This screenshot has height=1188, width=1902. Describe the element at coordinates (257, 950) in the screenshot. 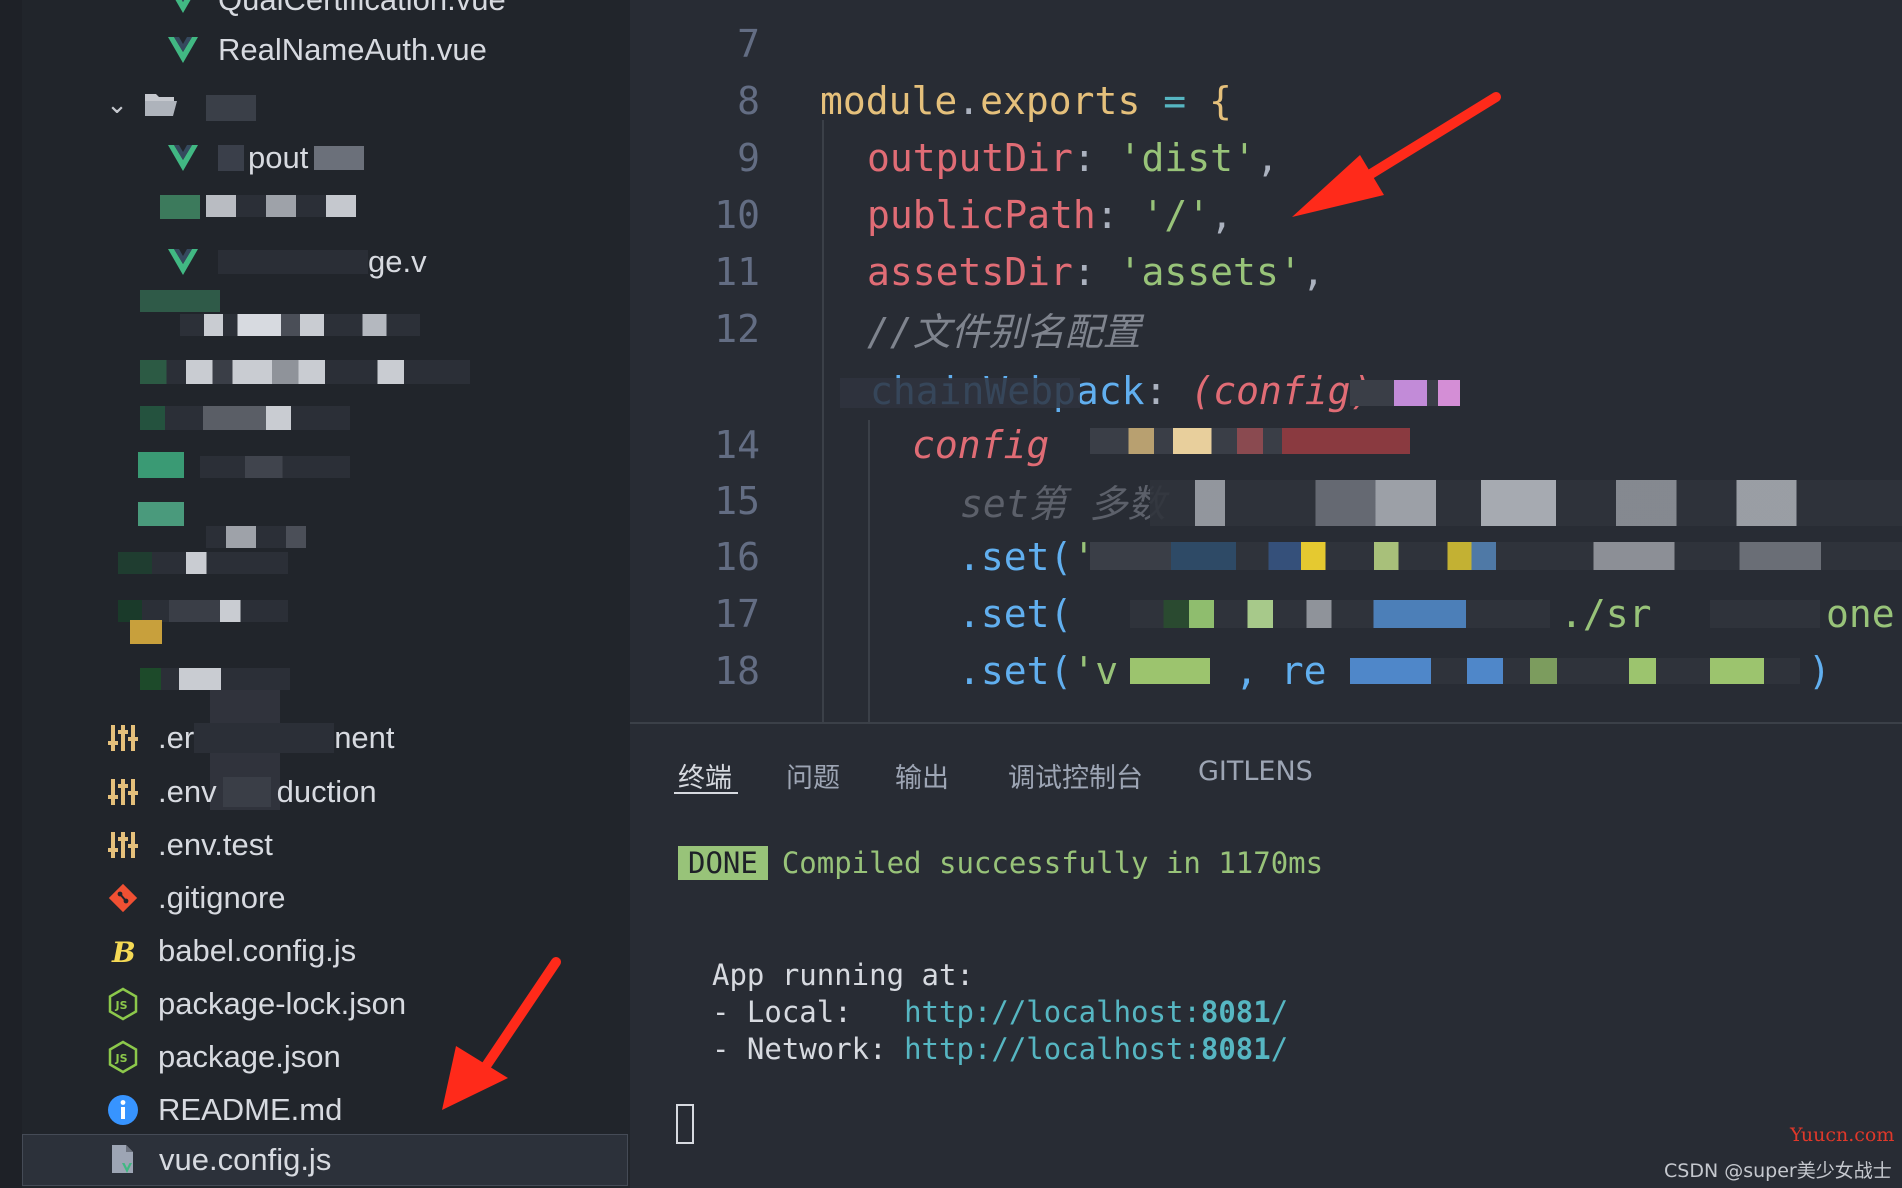

I see `file-label: babel.config.js` at that location.